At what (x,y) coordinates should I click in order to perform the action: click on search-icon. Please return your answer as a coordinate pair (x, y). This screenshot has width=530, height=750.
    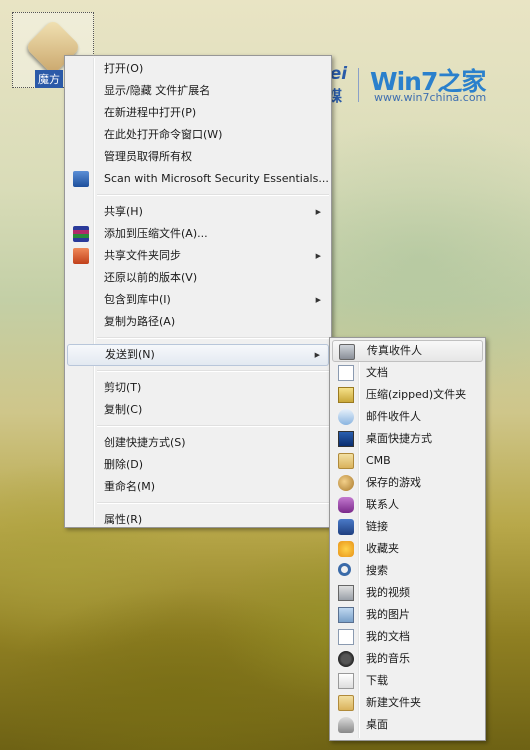
    Looking at the image, I should click on (344, 569).